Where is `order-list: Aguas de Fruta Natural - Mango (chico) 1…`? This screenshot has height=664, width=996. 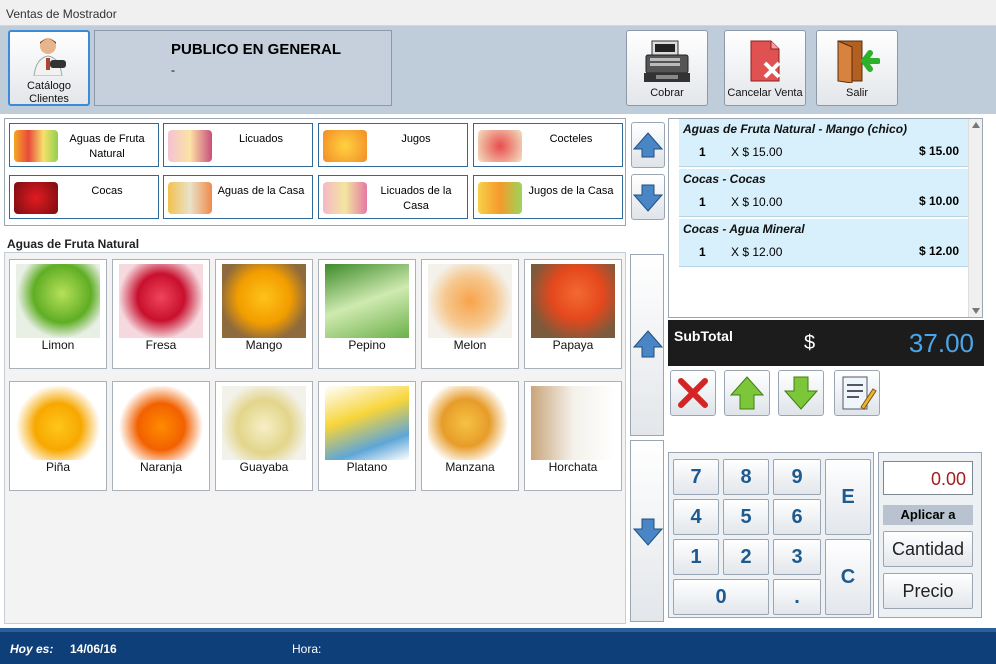
order-list: Aguas de Fruta Natural - Mango (chico) 1… is located at coordinates (825, 218).